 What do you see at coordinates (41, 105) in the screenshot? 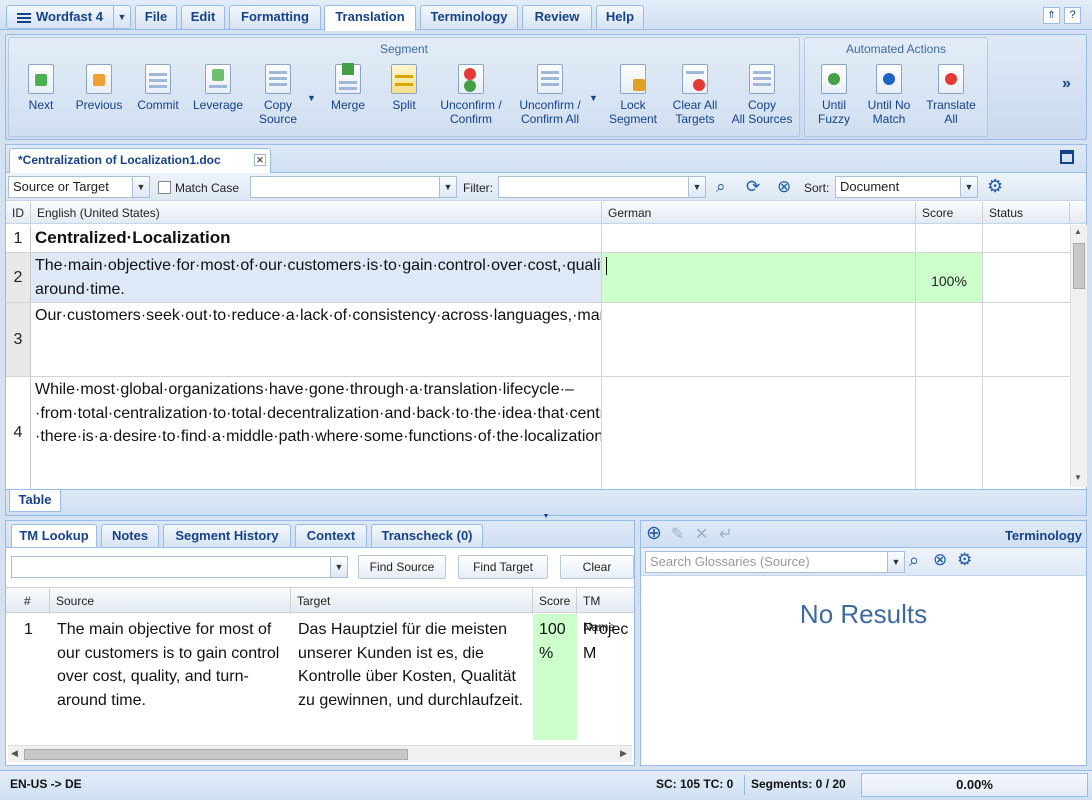
I see `next-label: Next` at bounding box center [41, 105].